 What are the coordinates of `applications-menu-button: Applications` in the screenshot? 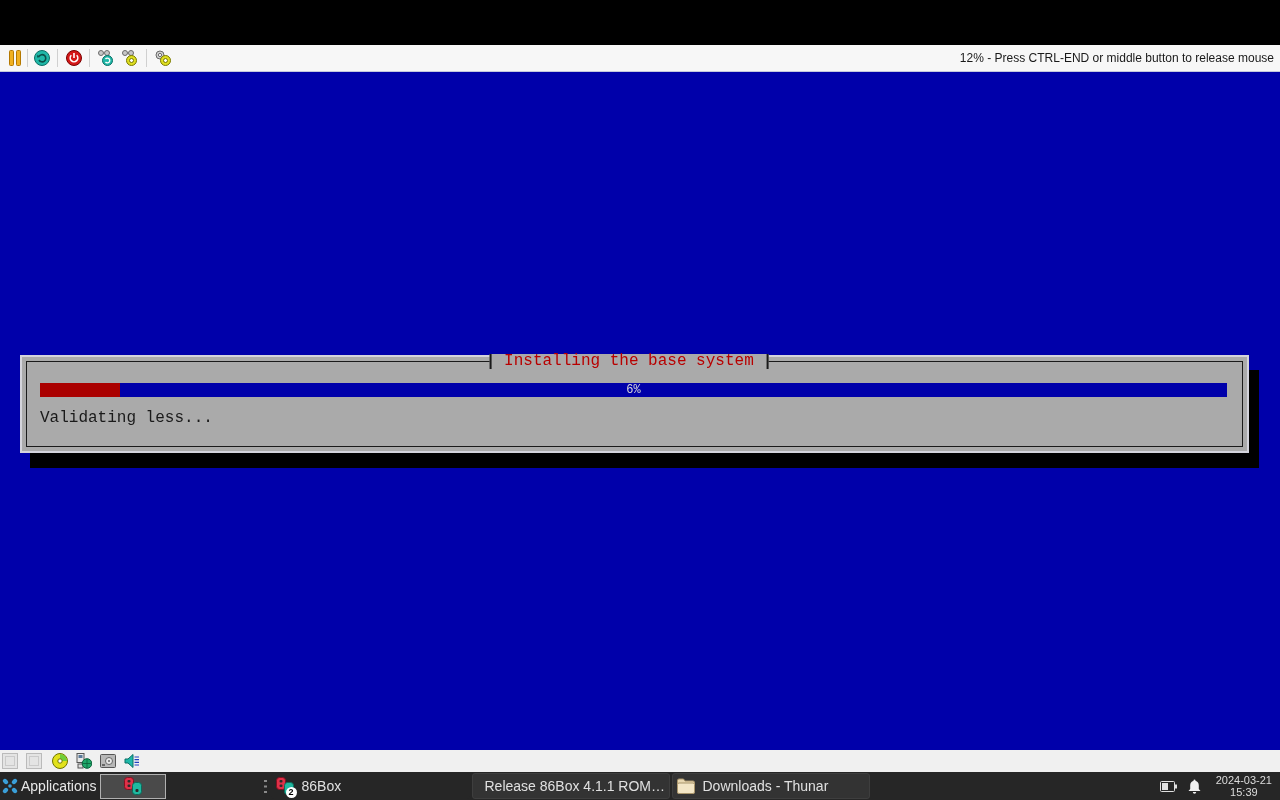 It's located at (49, 786).